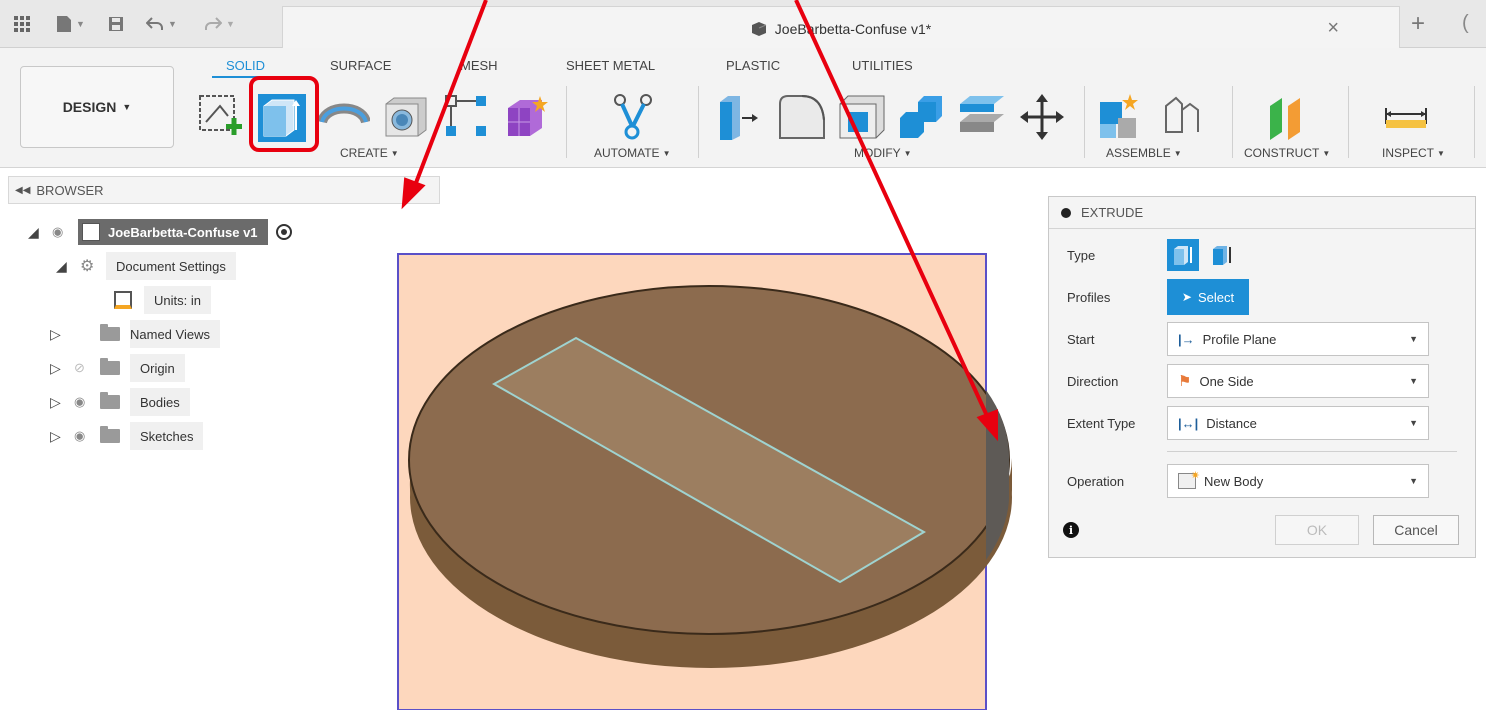 This screenshot has height=710, width=1486. Describe the element at coordinates (1186, 297) in the screenshot. I see `cursor-icon: ➤` at that location.